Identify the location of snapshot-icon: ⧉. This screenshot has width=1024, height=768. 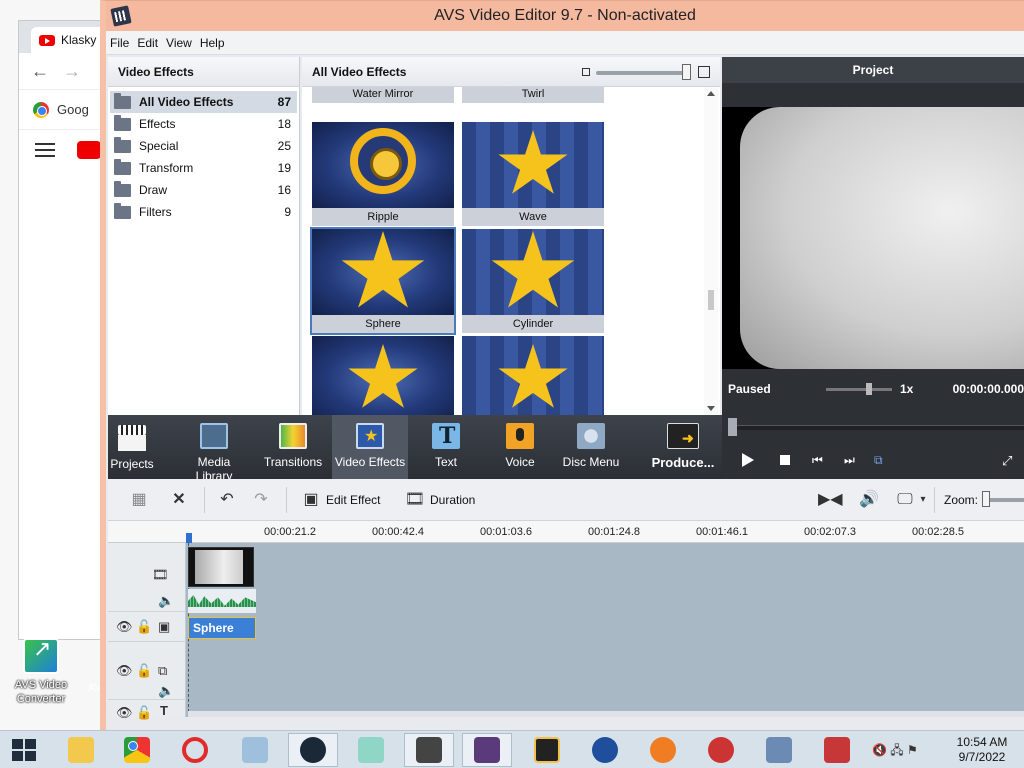
(882, 460).